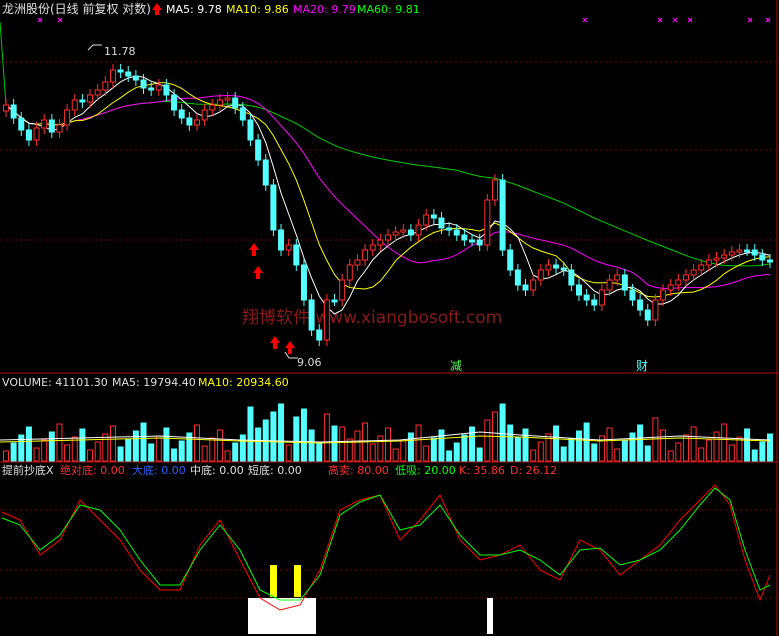  Describe the element at coordinates (257, 9) in the screenshot. I see `ma10-value: MA10: 9.86` at that location.